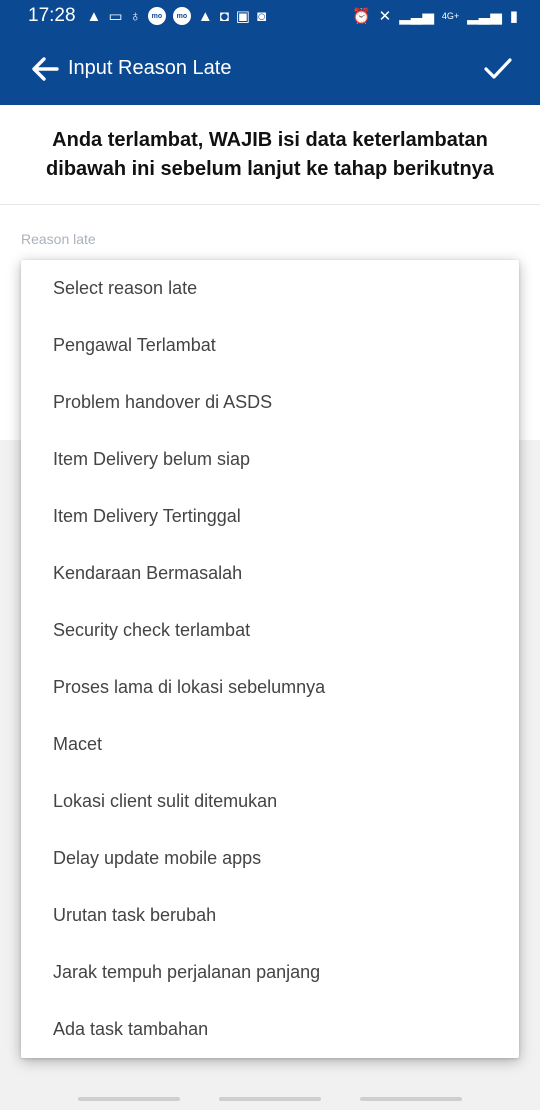 The image size is (540, 1110). I want to click on mute-icon: ✕, so click(385, 16).